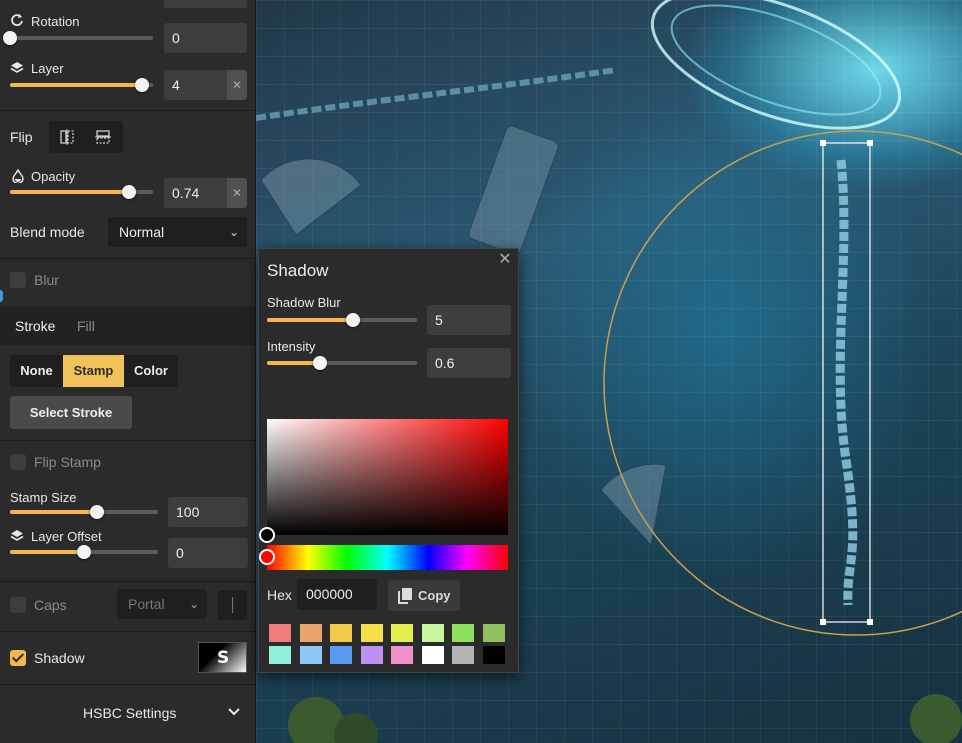  I want to click on chain-decoration, so click(436, 94).